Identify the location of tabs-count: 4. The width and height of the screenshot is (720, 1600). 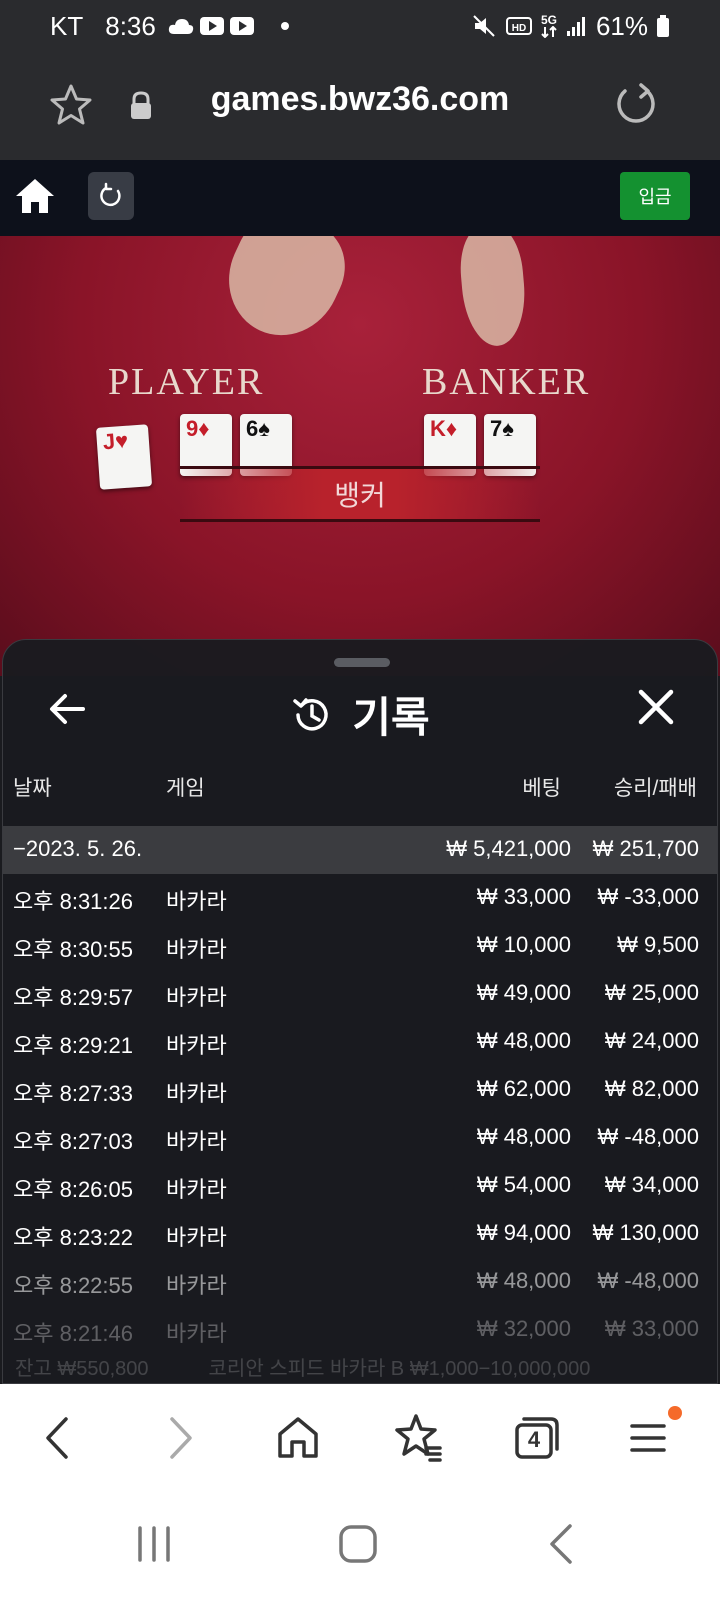
(534, 1439).